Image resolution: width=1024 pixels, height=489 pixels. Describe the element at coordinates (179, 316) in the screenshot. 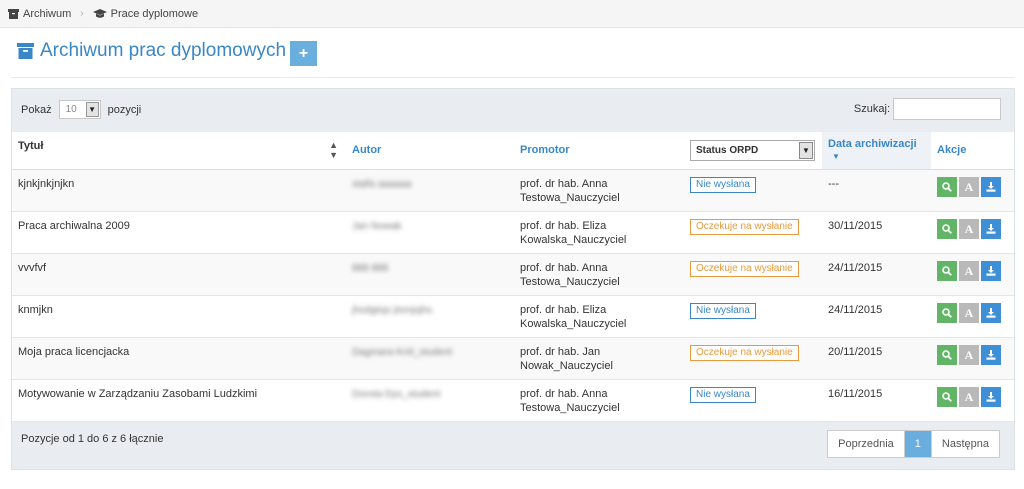

I see `cell-title: knmjkn` at that location.